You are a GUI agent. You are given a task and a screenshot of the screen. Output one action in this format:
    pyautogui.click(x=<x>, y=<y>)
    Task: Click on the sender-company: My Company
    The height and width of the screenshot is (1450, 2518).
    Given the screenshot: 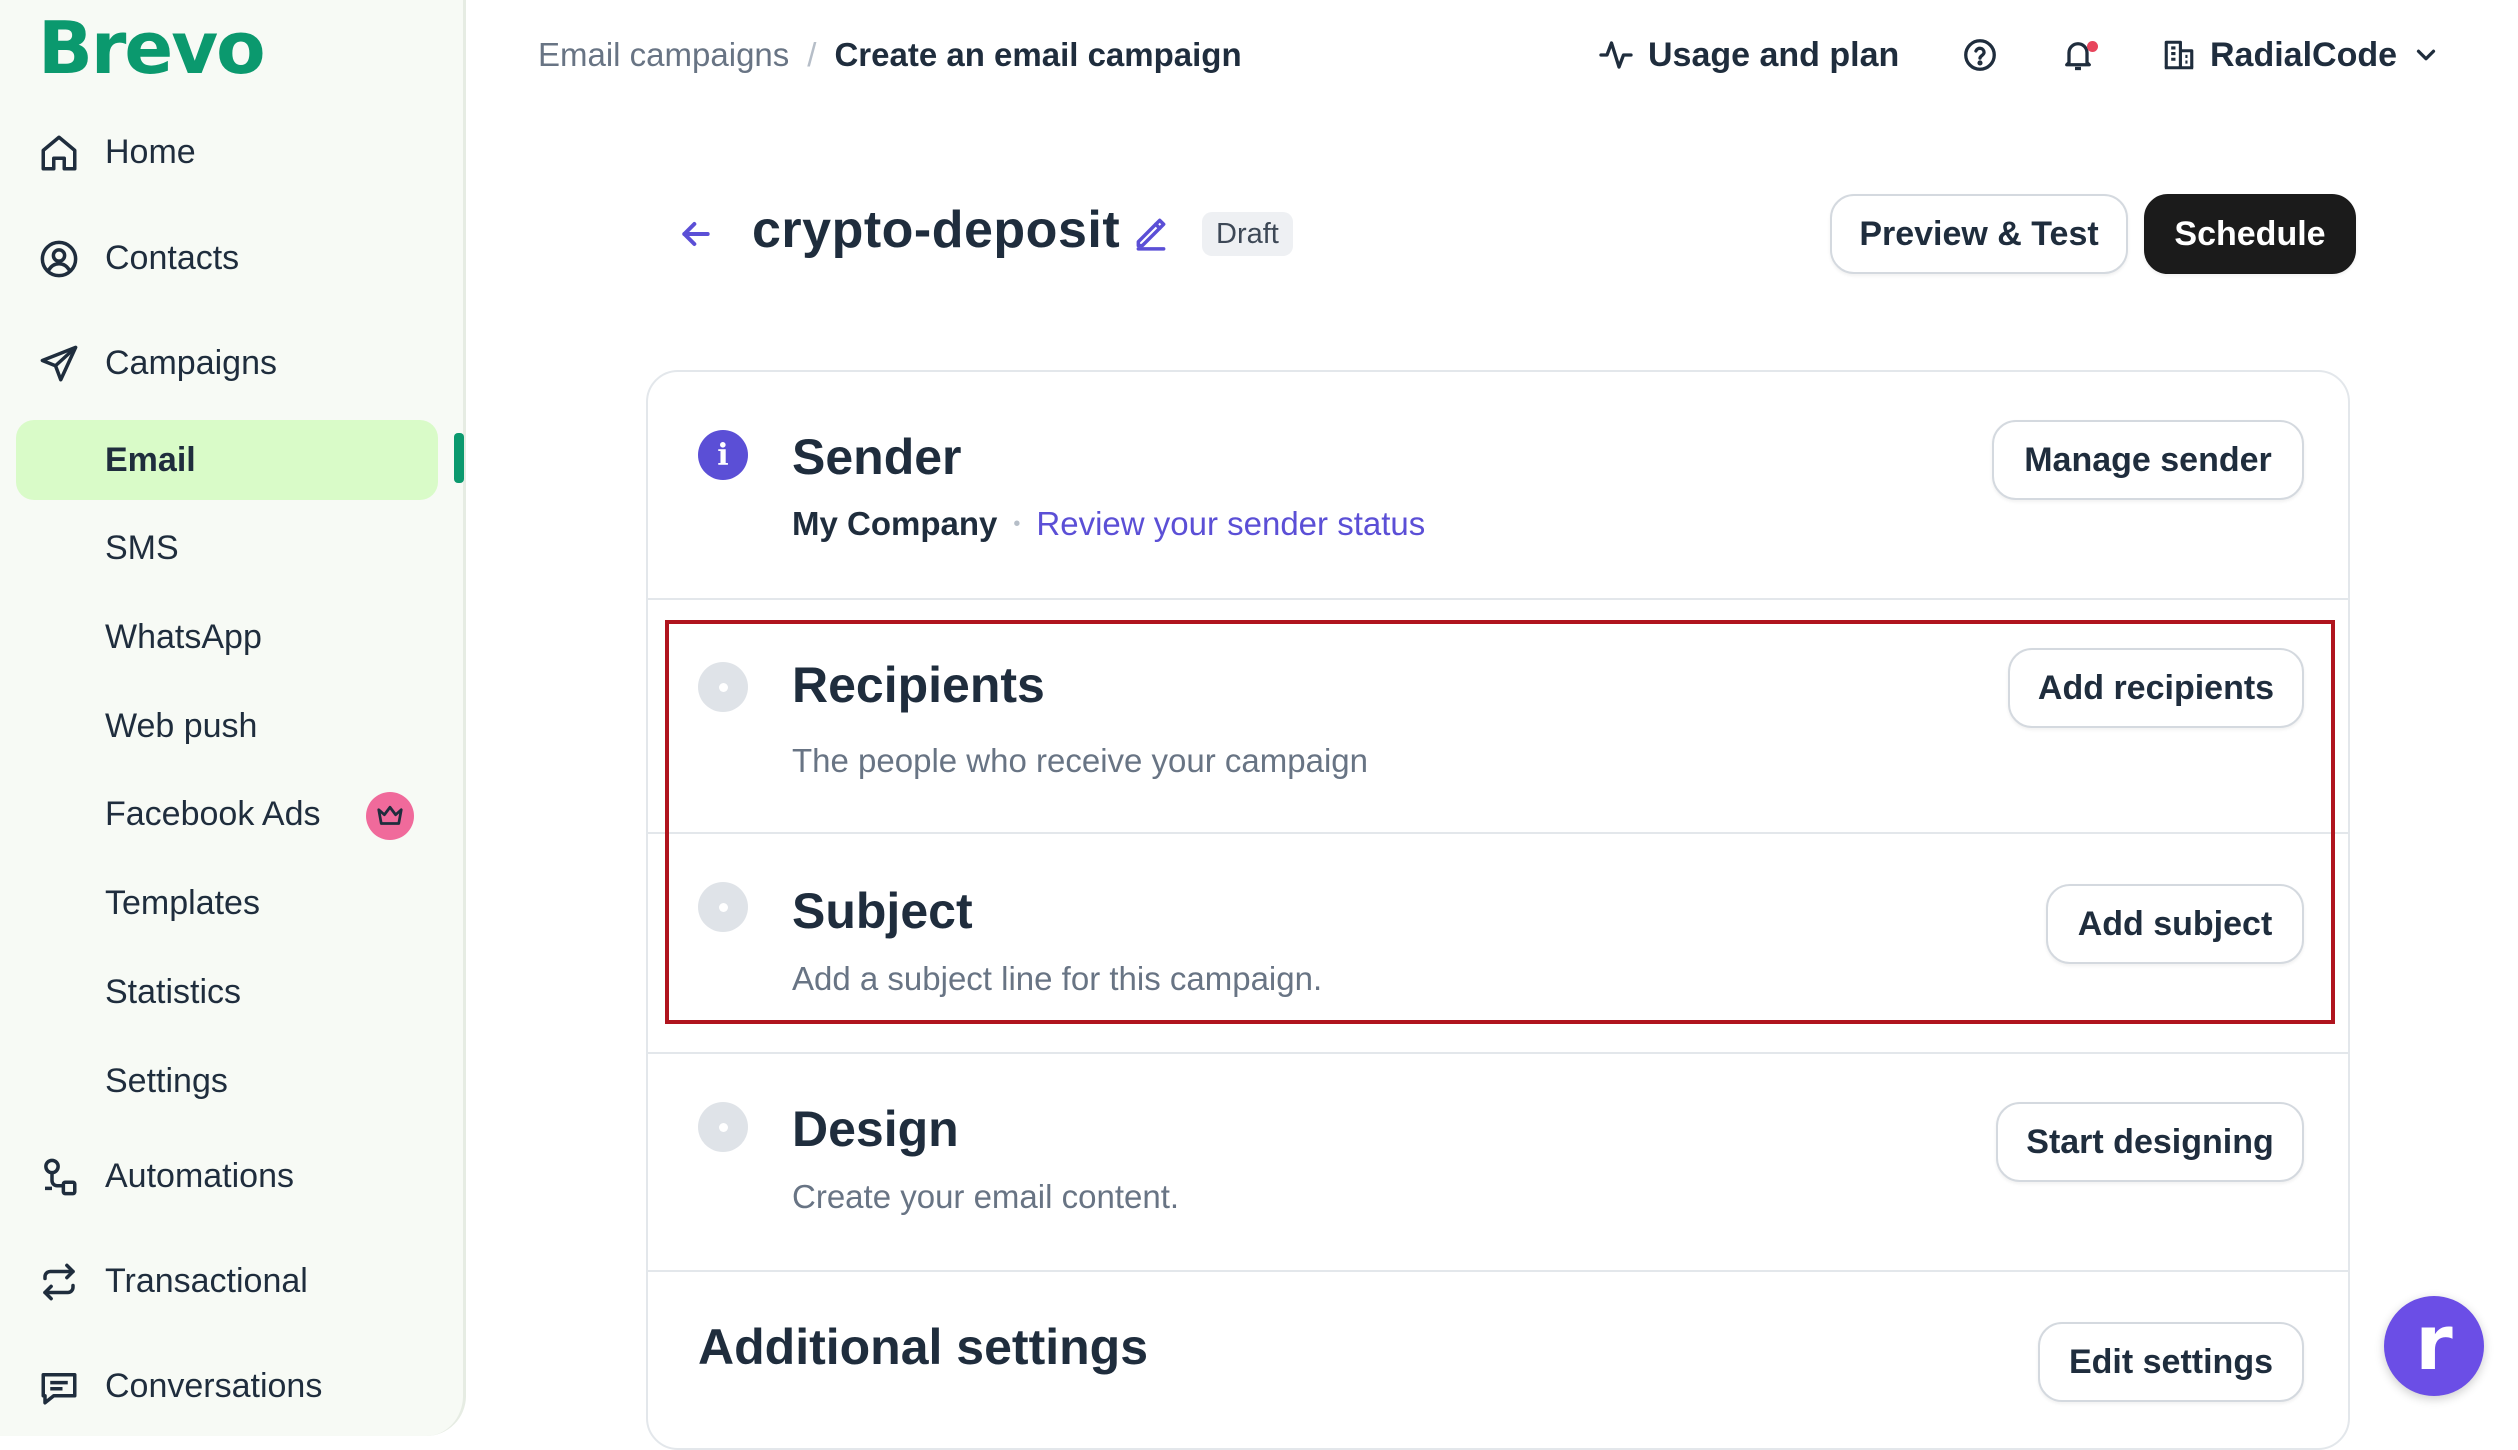 What is the action you would take?
    pyautogui.click(x=895, y=523)
    